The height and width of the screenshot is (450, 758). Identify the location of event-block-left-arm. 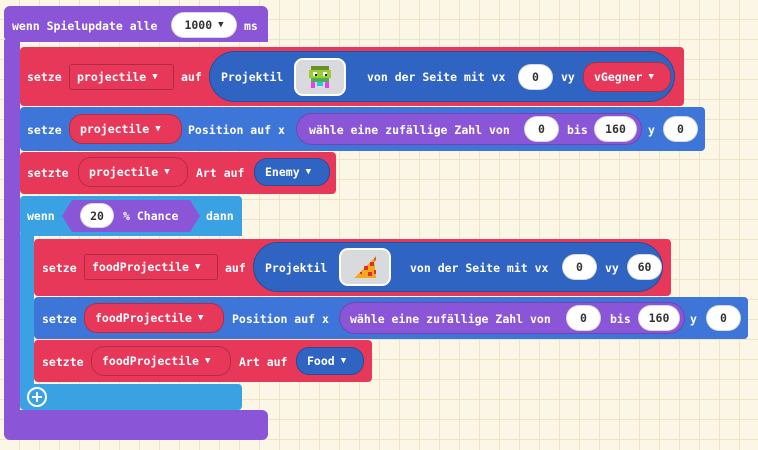
(12, 226).